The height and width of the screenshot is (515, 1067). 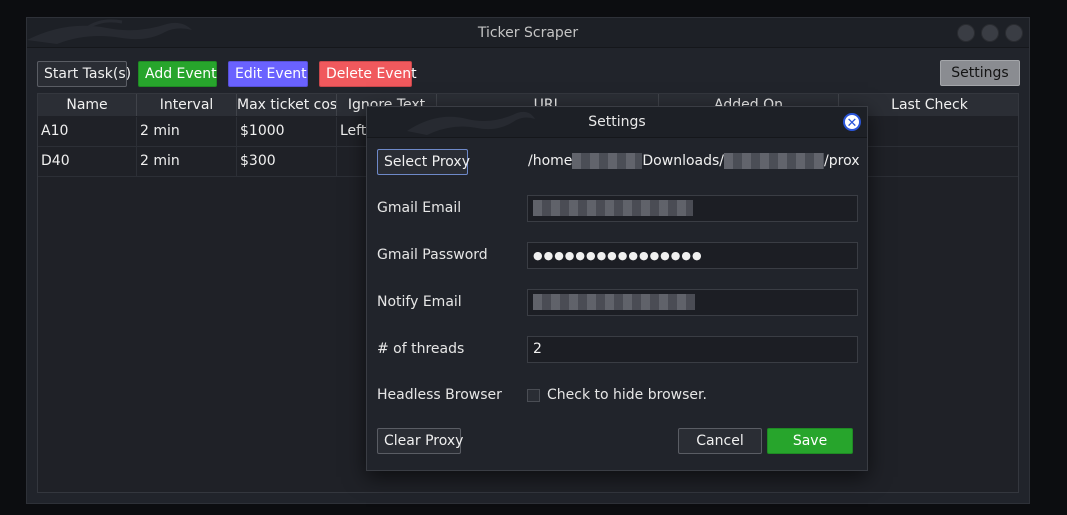 What do you see at coordinates (287, 162) in the screenshot?
I see `cell-max-ticket-cost: $300` at bounding box center [287, 162].